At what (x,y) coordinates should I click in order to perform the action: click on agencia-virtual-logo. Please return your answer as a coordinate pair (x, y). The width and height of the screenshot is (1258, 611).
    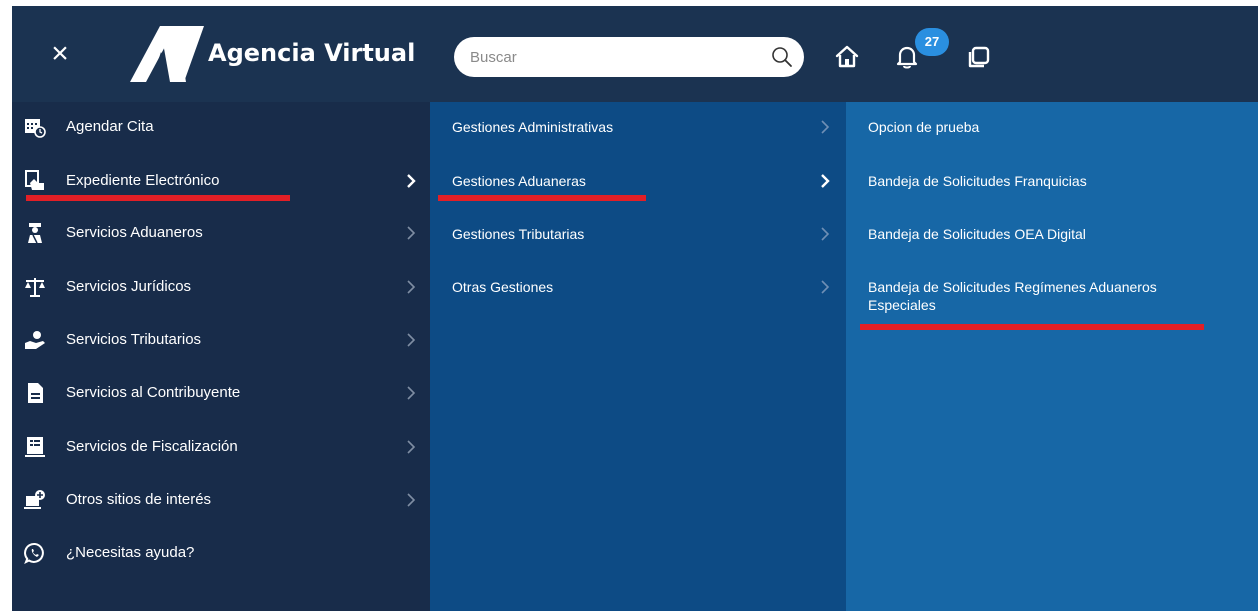
    Looking at the image, I should click on (167, 54).